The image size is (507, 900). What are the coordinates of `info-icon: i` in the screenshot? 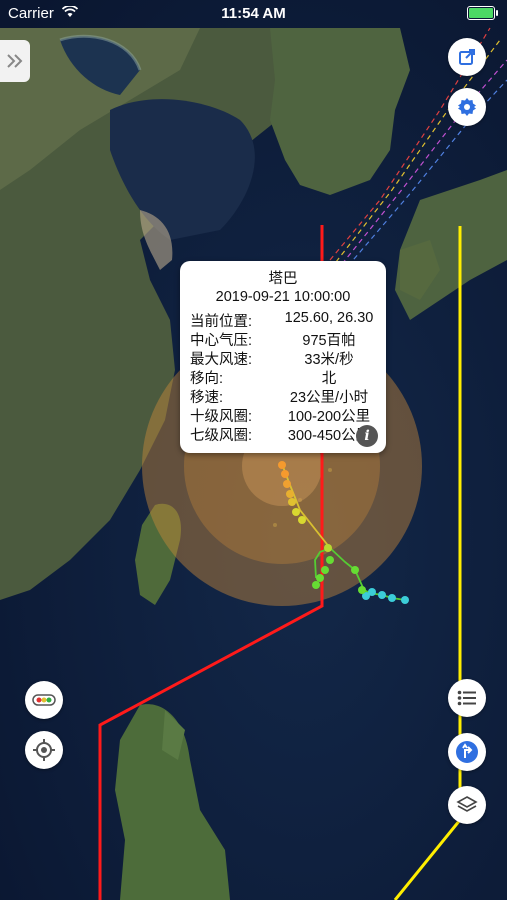 It's located at (367, 436).